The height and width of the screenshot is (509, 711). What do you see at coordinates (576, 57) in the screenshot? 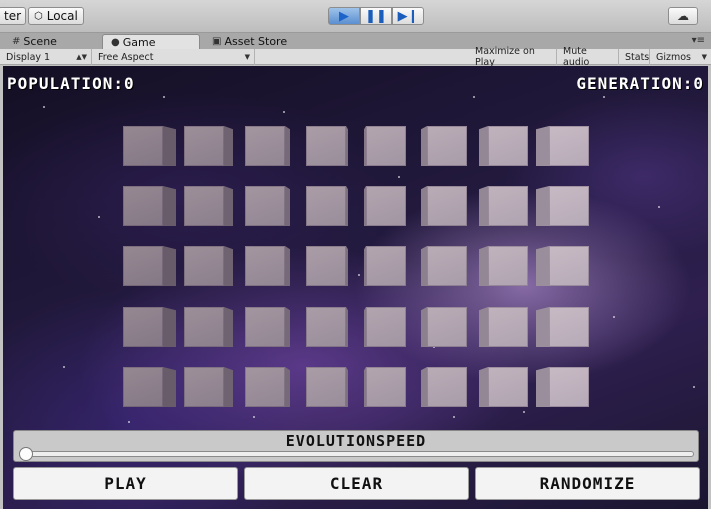
I see `mute-label: Mute audio` at bounding box center [576, 57].